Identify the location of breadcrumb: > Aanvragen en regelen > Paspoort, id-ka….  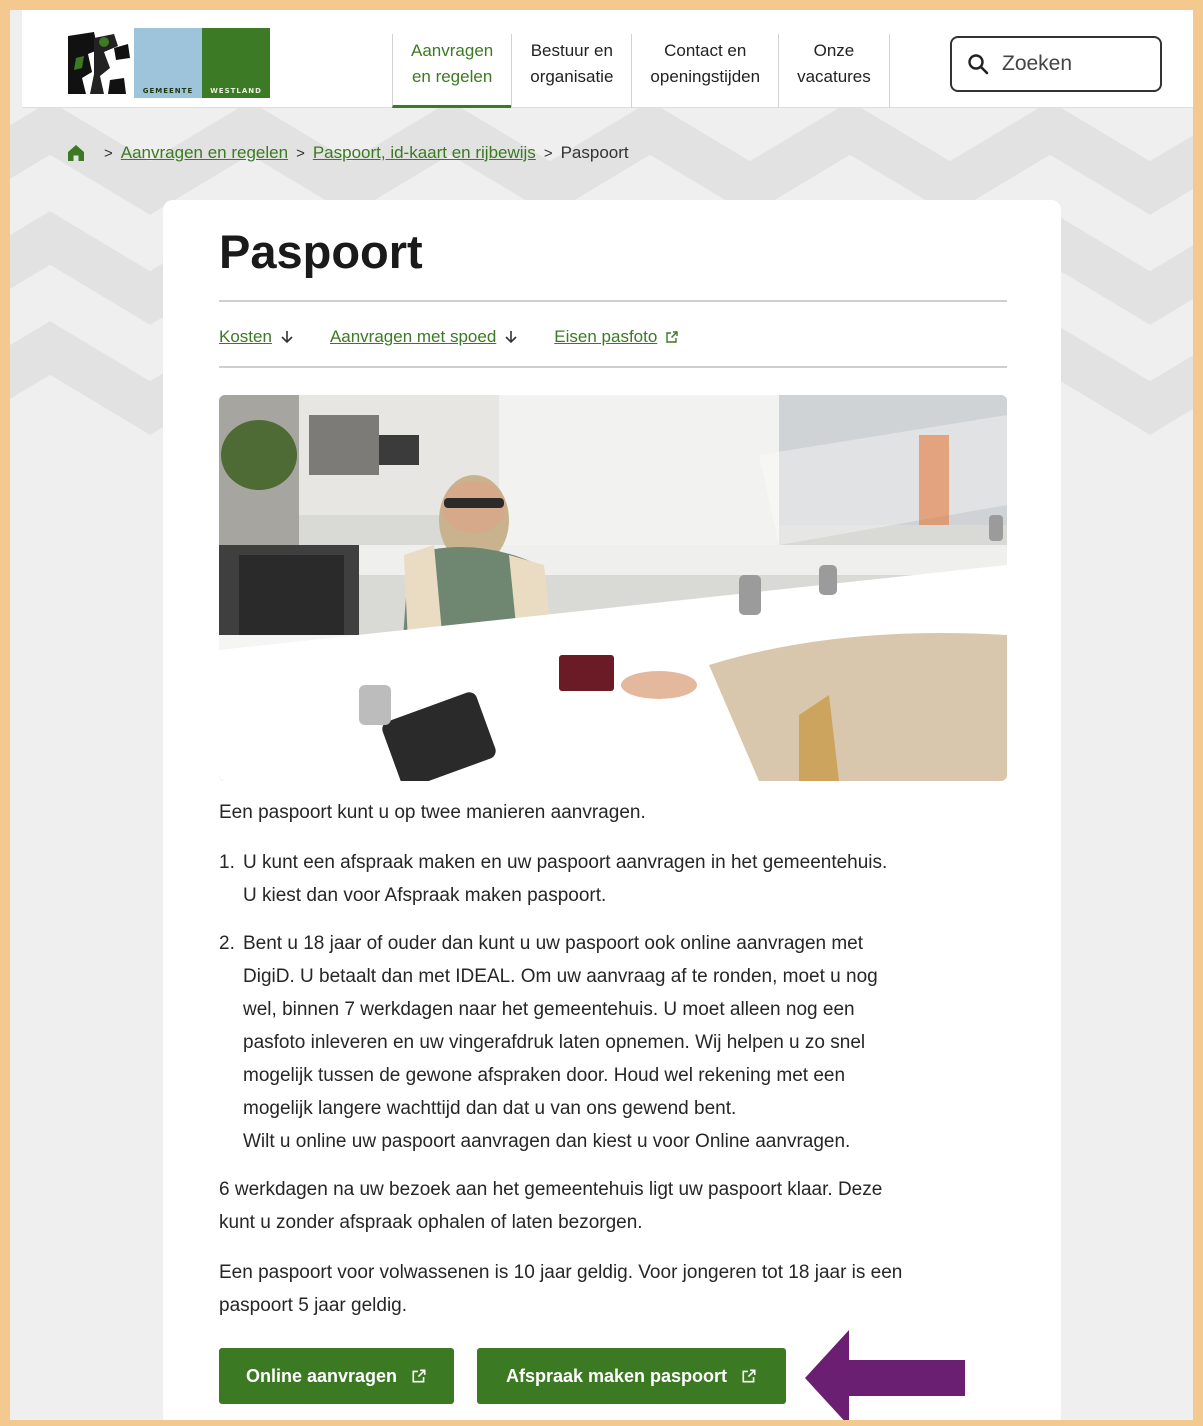
(347, 153).